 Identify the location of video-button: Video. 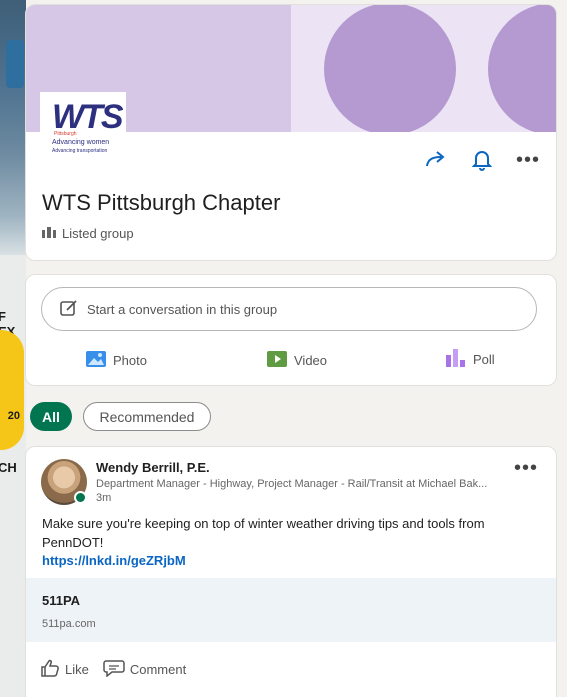
(297, 360).